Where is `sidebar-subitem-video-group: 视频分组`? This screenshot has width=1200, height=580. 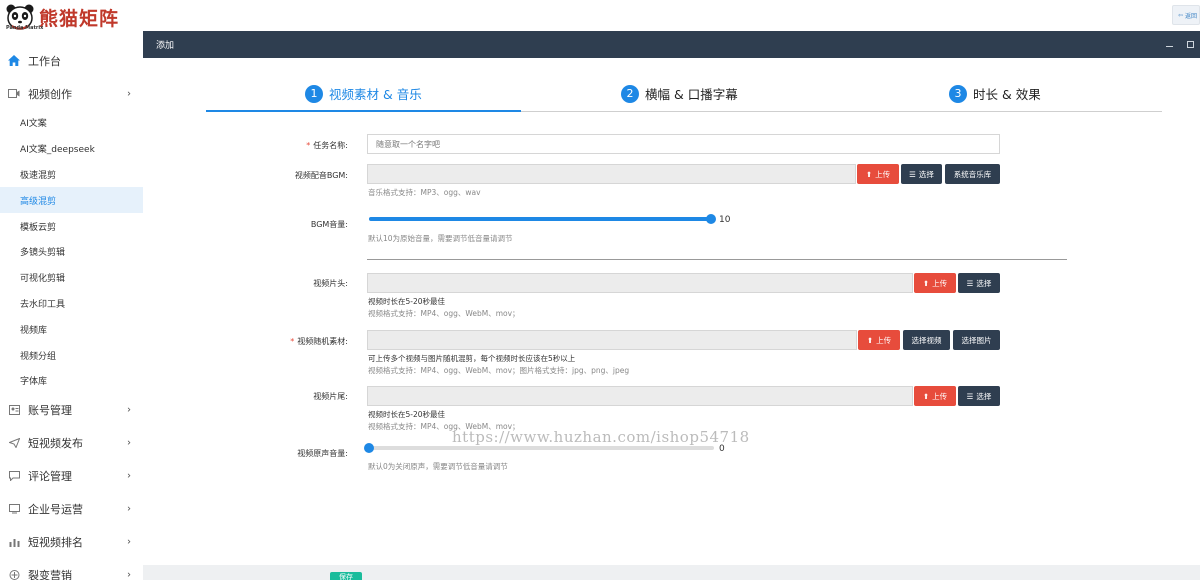 sidebar-subitem-video-group: 视频分组 is located at coordinates (71, 355).